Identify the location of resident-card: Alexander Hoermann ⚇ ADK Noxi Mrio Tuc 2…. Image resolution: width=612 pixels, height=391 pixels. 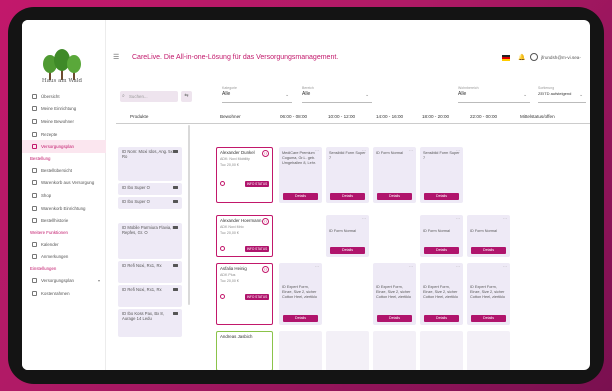
(244, 236).